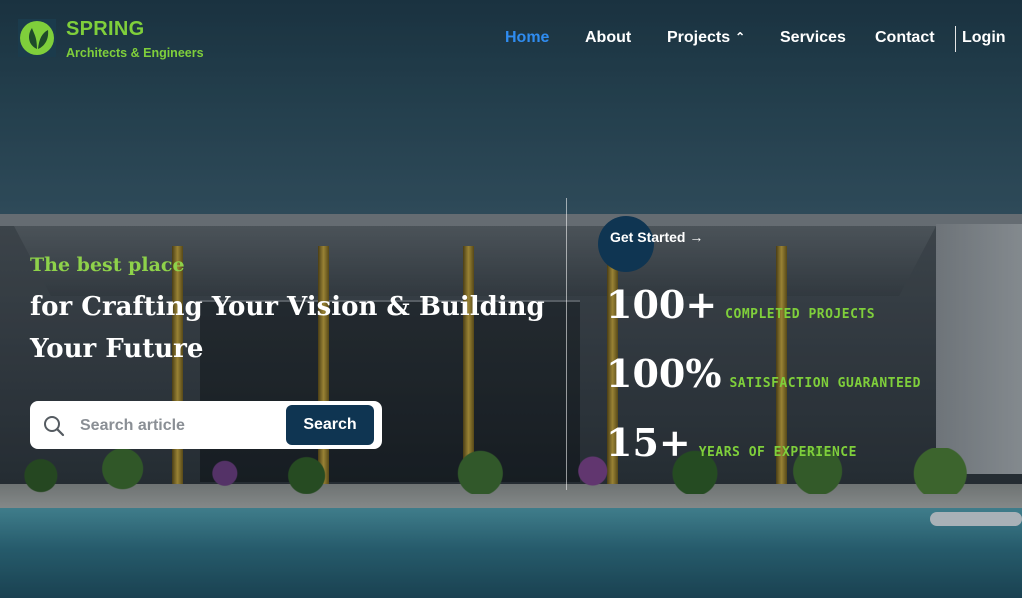 The width and height of the screenshot is (1022, 598). Describe the element at coordinates (740, 304) in the screenshot. I see `stat-completed-projects: 100+ COMPLETED PROJECTS` at that location.